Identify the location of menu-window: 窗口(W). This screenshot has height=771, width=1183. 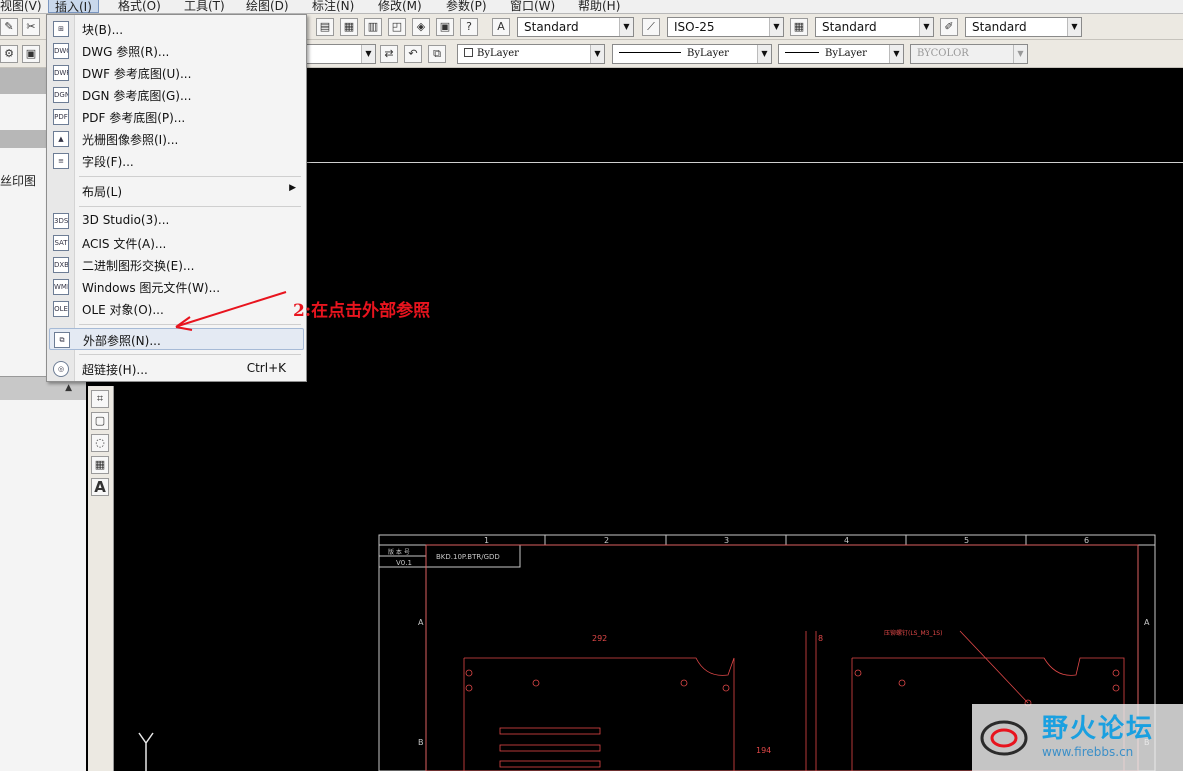
(532, 6).